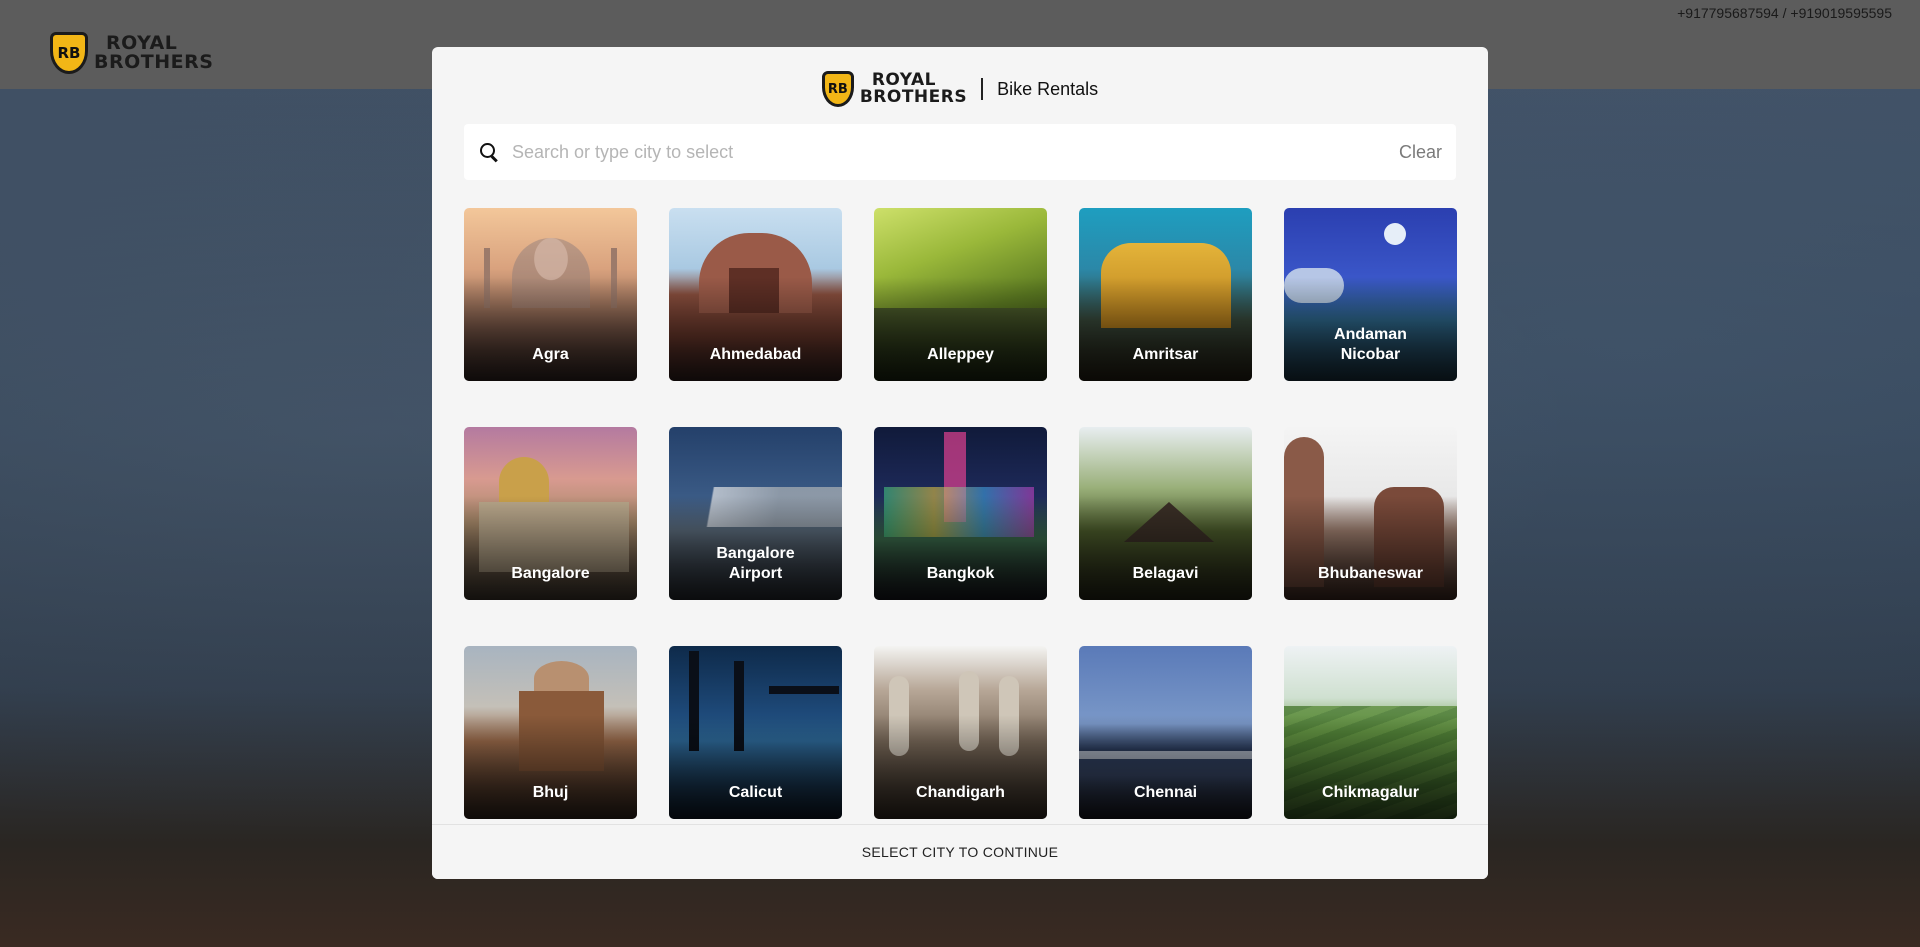 The image size is (1920, 947). Describe the element at coordinates (550, 294) in the screenshot. I see `city-card-agra: Agra` at that location.